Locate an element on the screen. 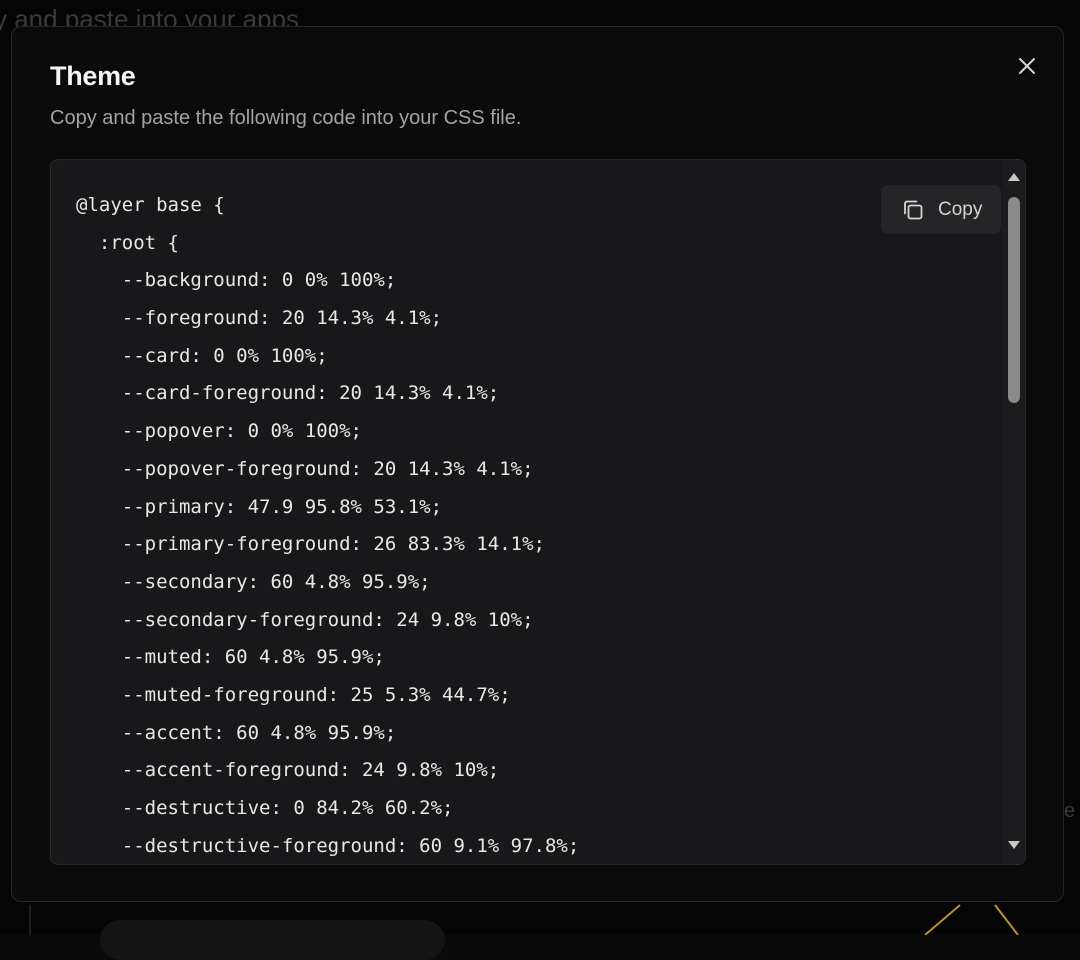 This screenshot has width=1080, height=960. copy-icon is located at coordinates (913, 209).